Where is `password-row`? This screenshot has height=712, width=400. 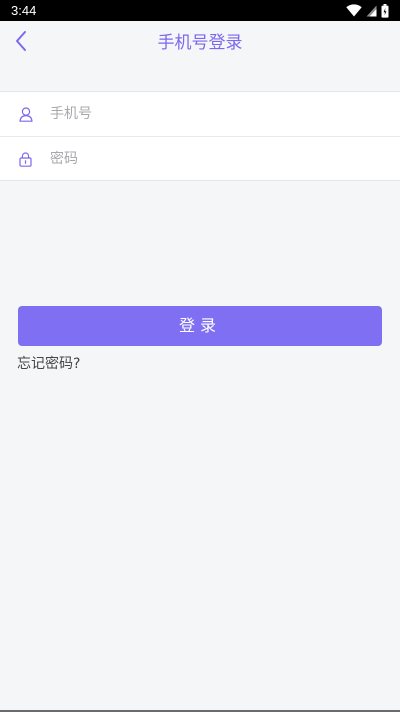
password-row is located at coordinates (200, 159).